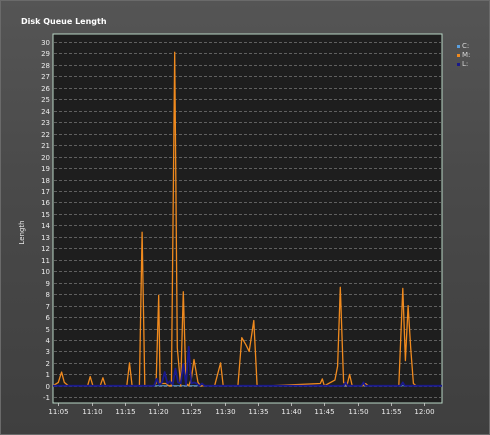 This screenshot has width=490, height=435. Describe the element at coordinates (45, 215) in the screenshot. I see `y-tick-label: 15` at that location.